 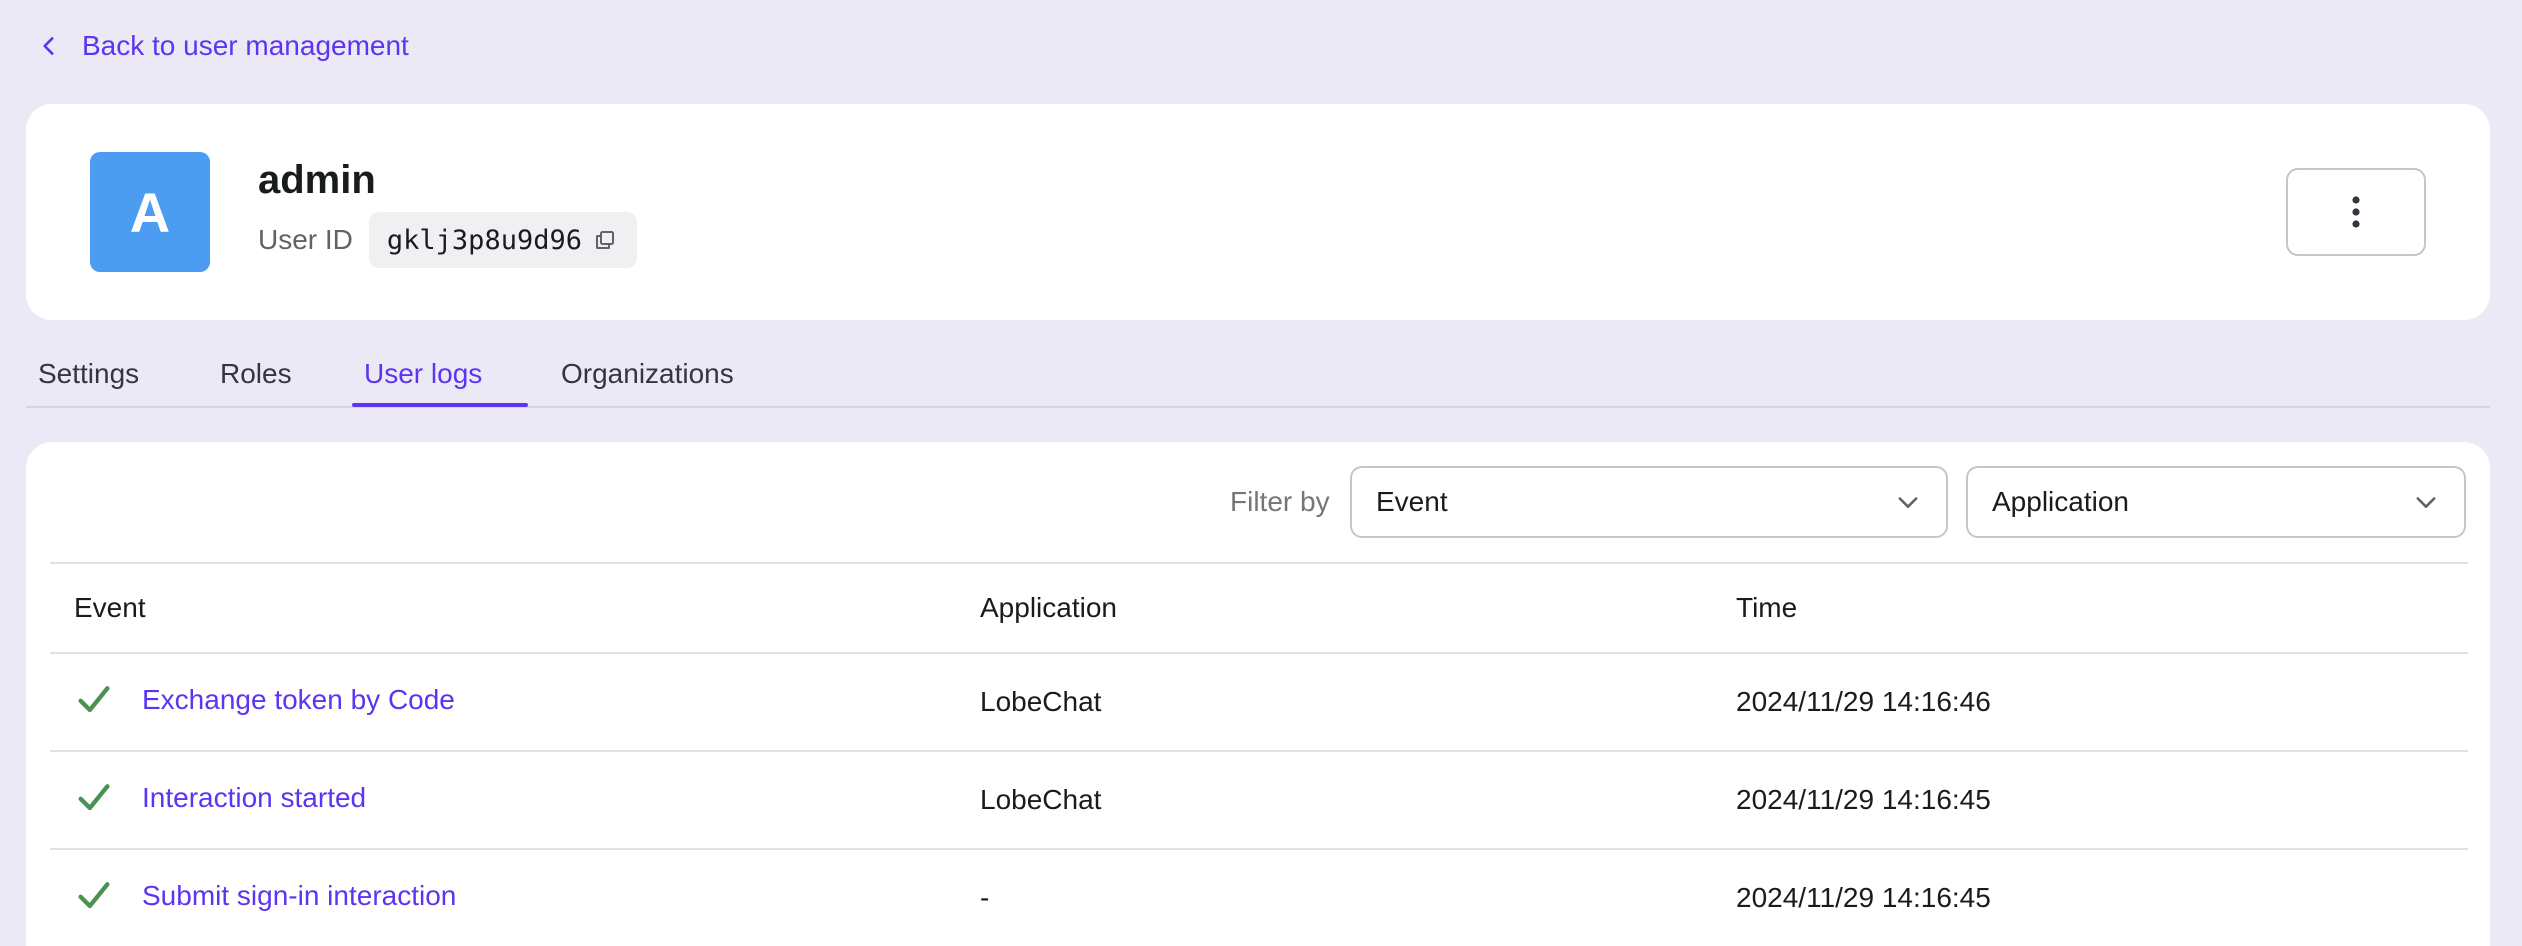 I want to click on tab-organizations: Organizations, so click(x=647, y=374).